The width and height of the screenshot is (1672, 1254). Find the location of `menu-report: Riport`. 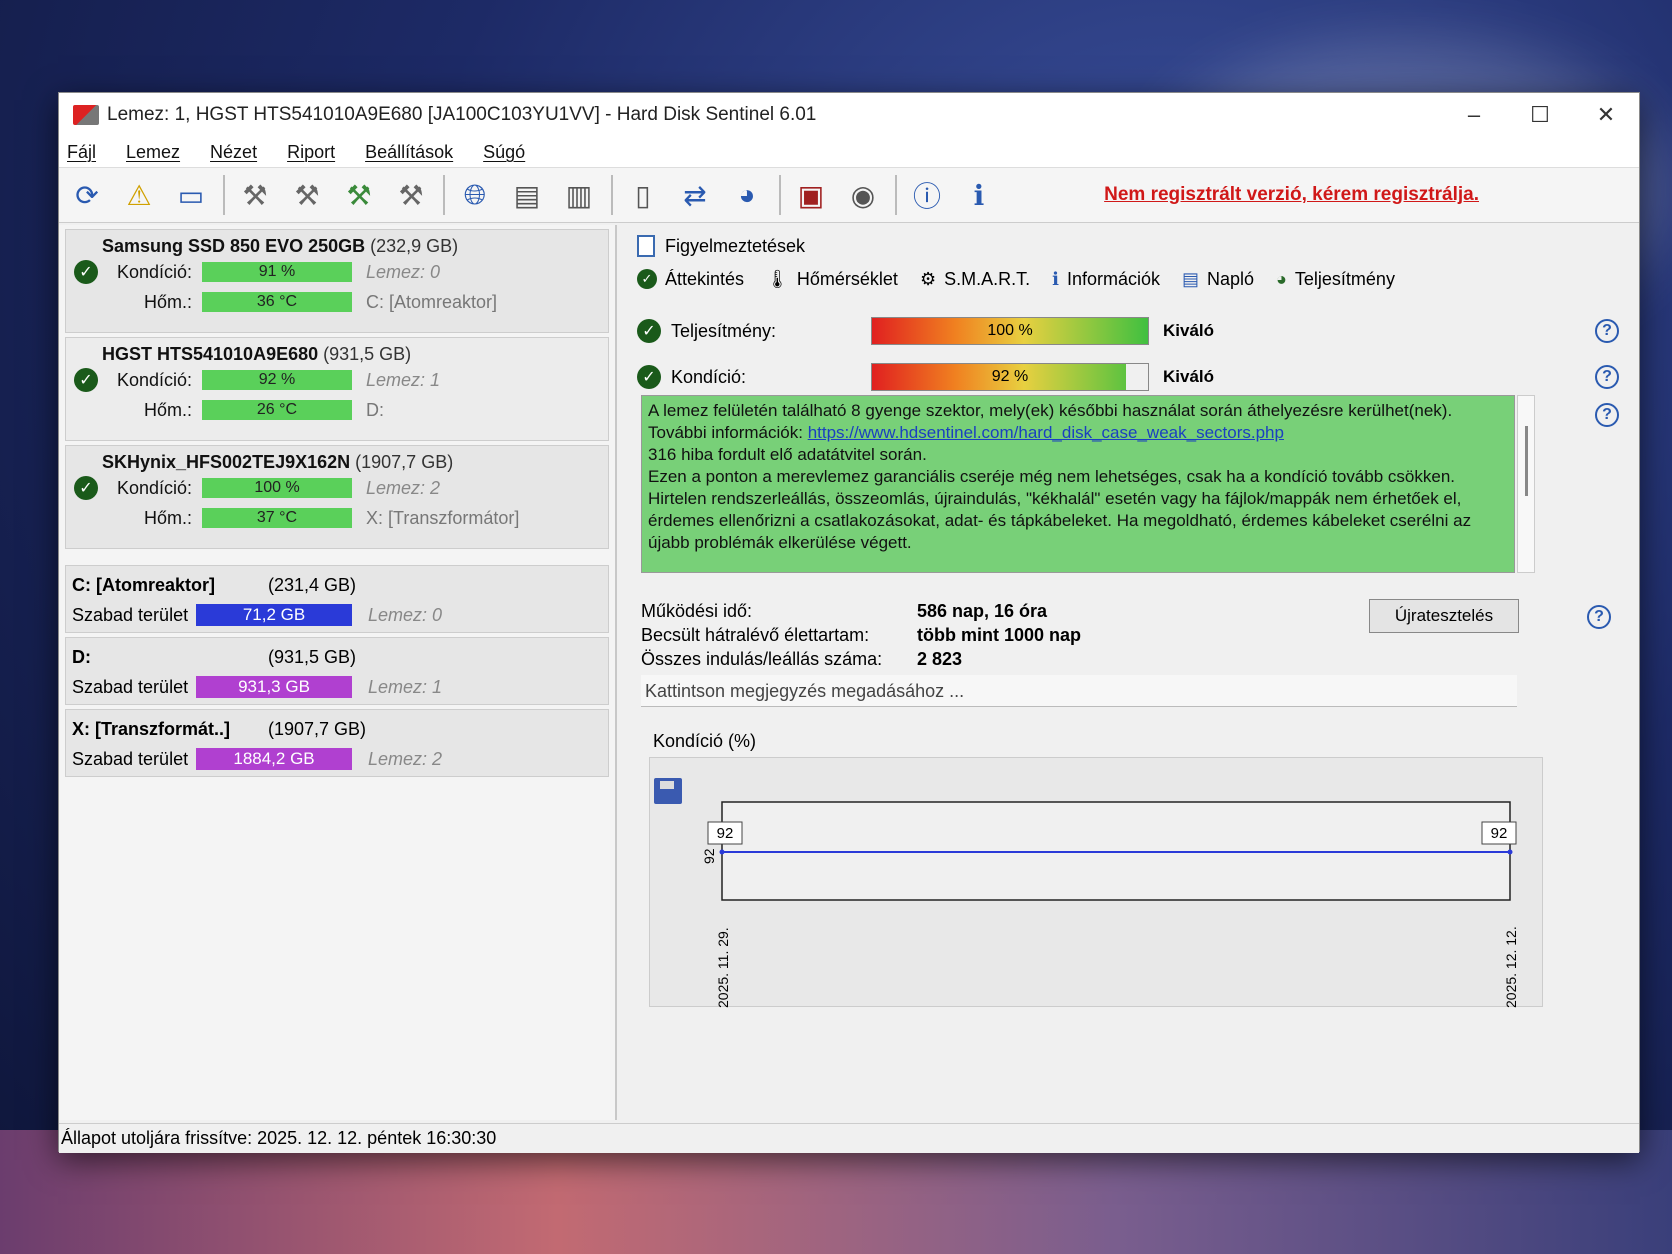

menu-report: Riport is located at coordinates (311, 152).